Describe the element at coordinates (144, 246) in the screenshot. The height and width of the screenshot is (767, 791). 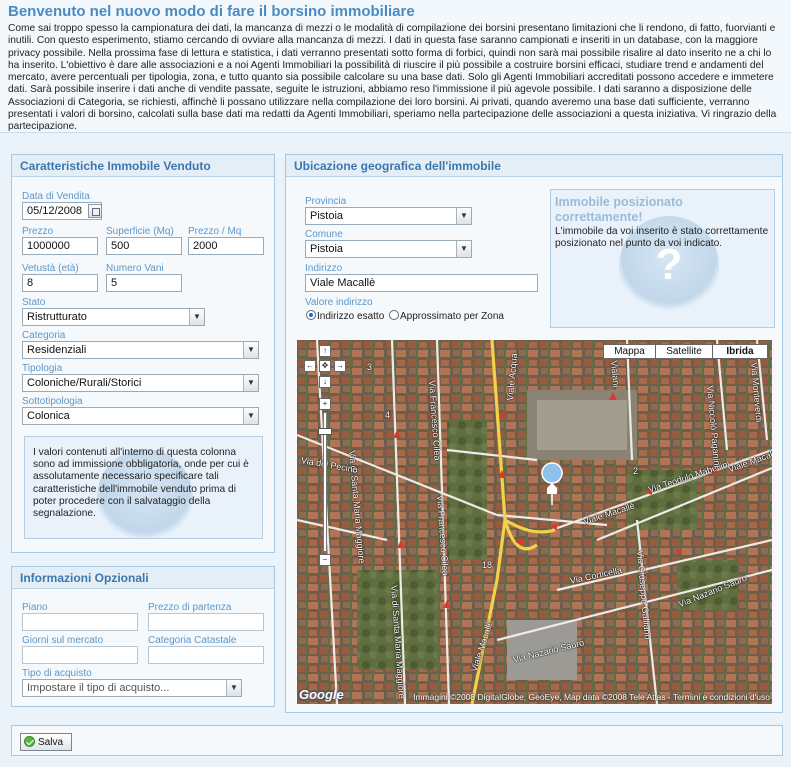
I see `superficie-input` at that location.